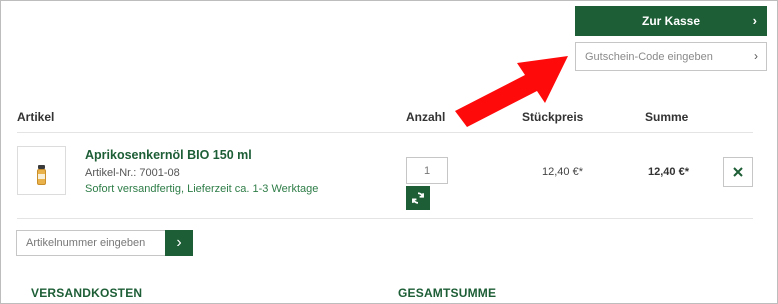 Image resolution: width=778 pixels, height=304 pixels. I want to click on refresh-icon, so click(418, 198).